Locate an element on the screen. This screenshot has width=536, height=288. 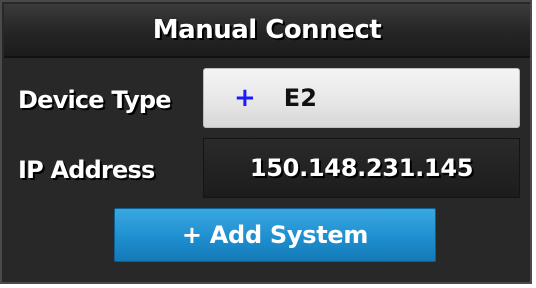
dialog-title: Manual Connect is located at coordinates (267, 30).